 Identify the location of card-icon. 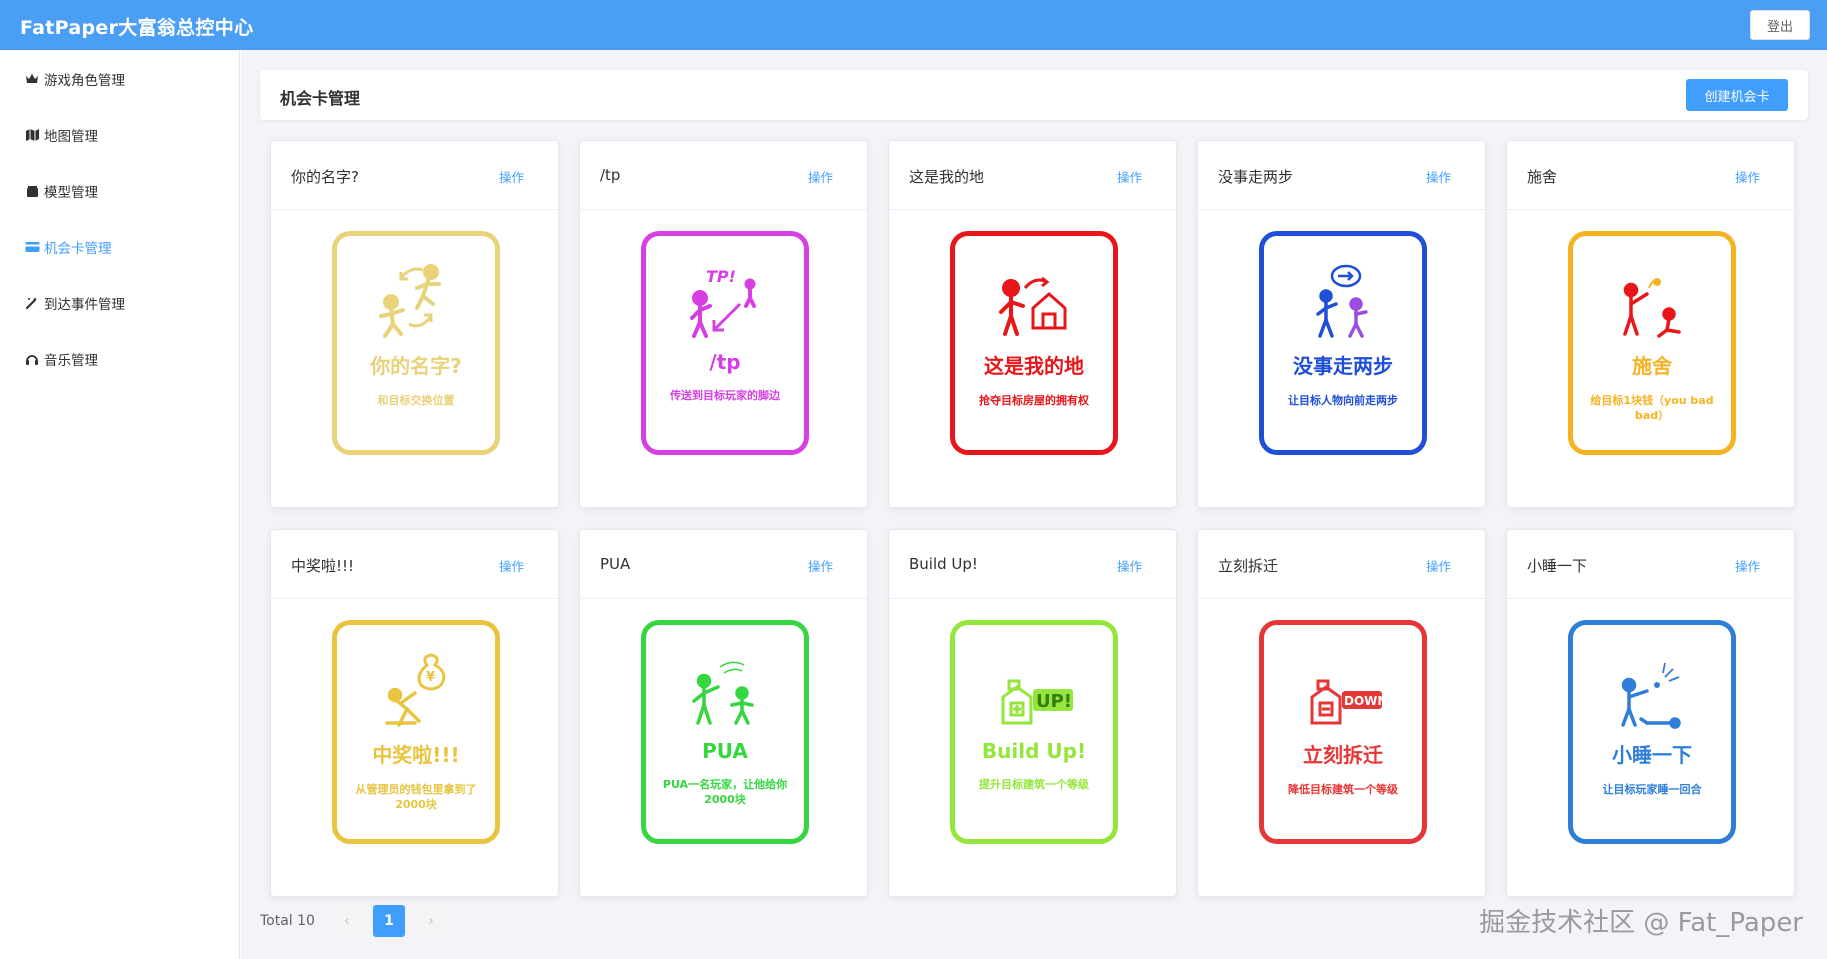
(32, 247).